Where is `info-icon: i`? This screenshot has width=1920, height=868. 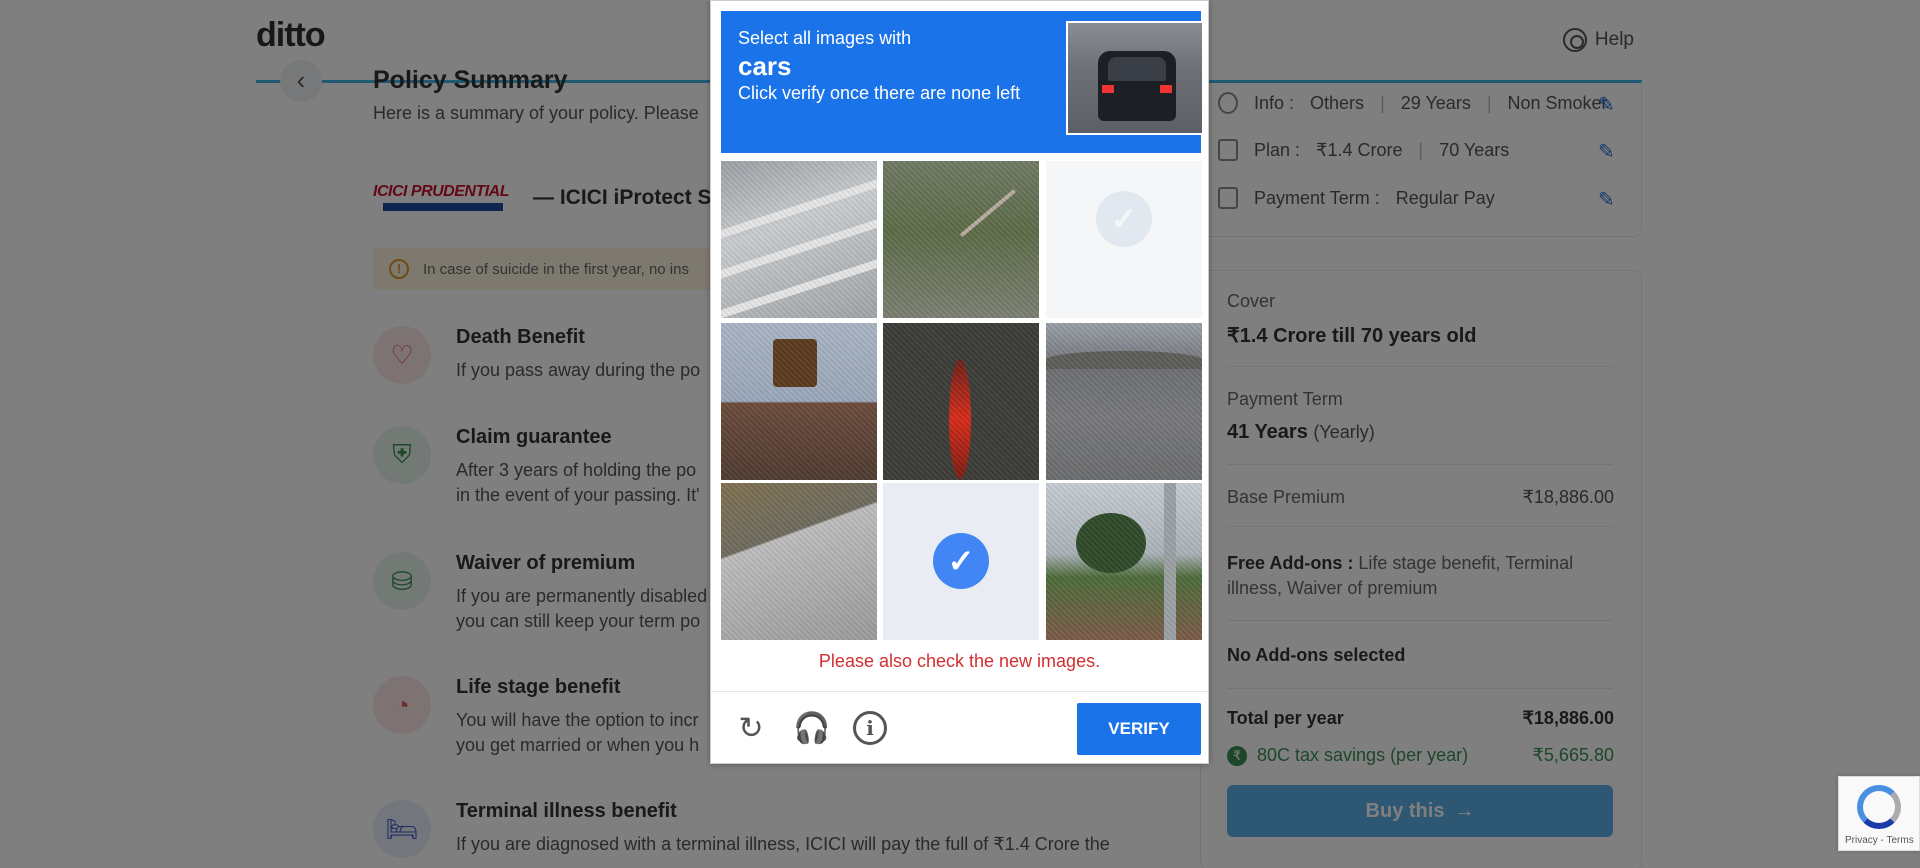
info-icon: i is located at coordinates (870, 728).